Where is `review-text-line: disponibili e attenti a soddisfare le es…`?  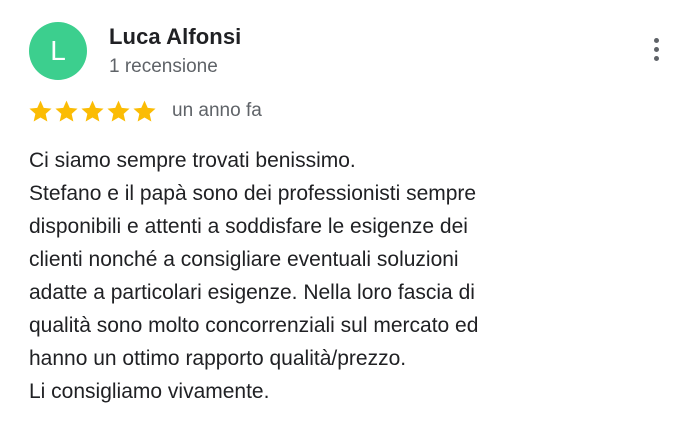 review-text-line: disponibili e attenti a soddisfare le es… is located at coordinates (248, 226).